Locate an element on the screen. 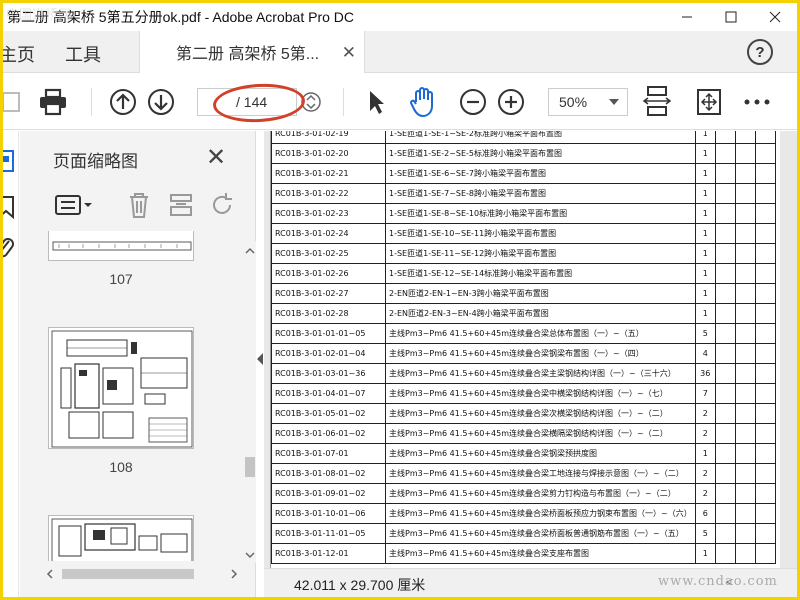 The image size is (800, 600). scrollbar-thumb is located at coordinates (250, 467).